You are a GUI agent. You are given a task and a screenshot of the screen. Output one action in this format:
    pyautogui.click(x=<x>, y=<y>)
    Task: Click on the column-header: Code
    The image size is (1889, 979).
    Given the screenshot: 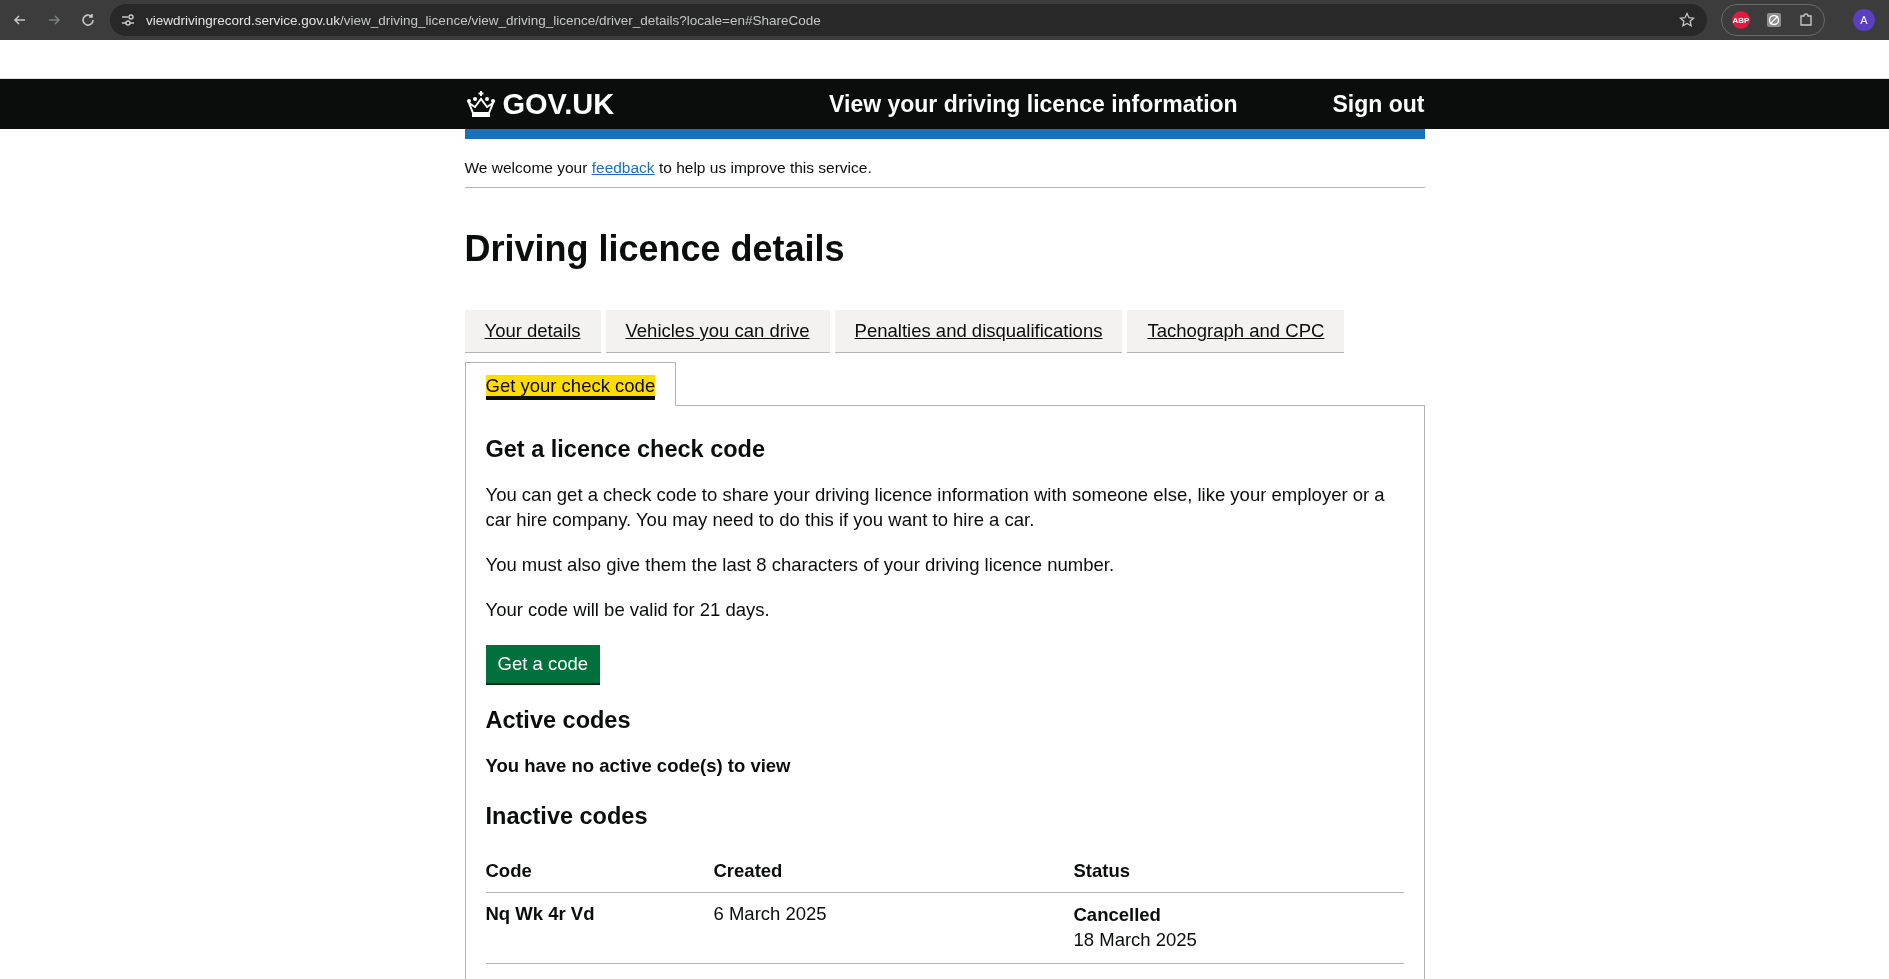 What is the action you would take?
    pyautogui.click(x=599, y=871)
    